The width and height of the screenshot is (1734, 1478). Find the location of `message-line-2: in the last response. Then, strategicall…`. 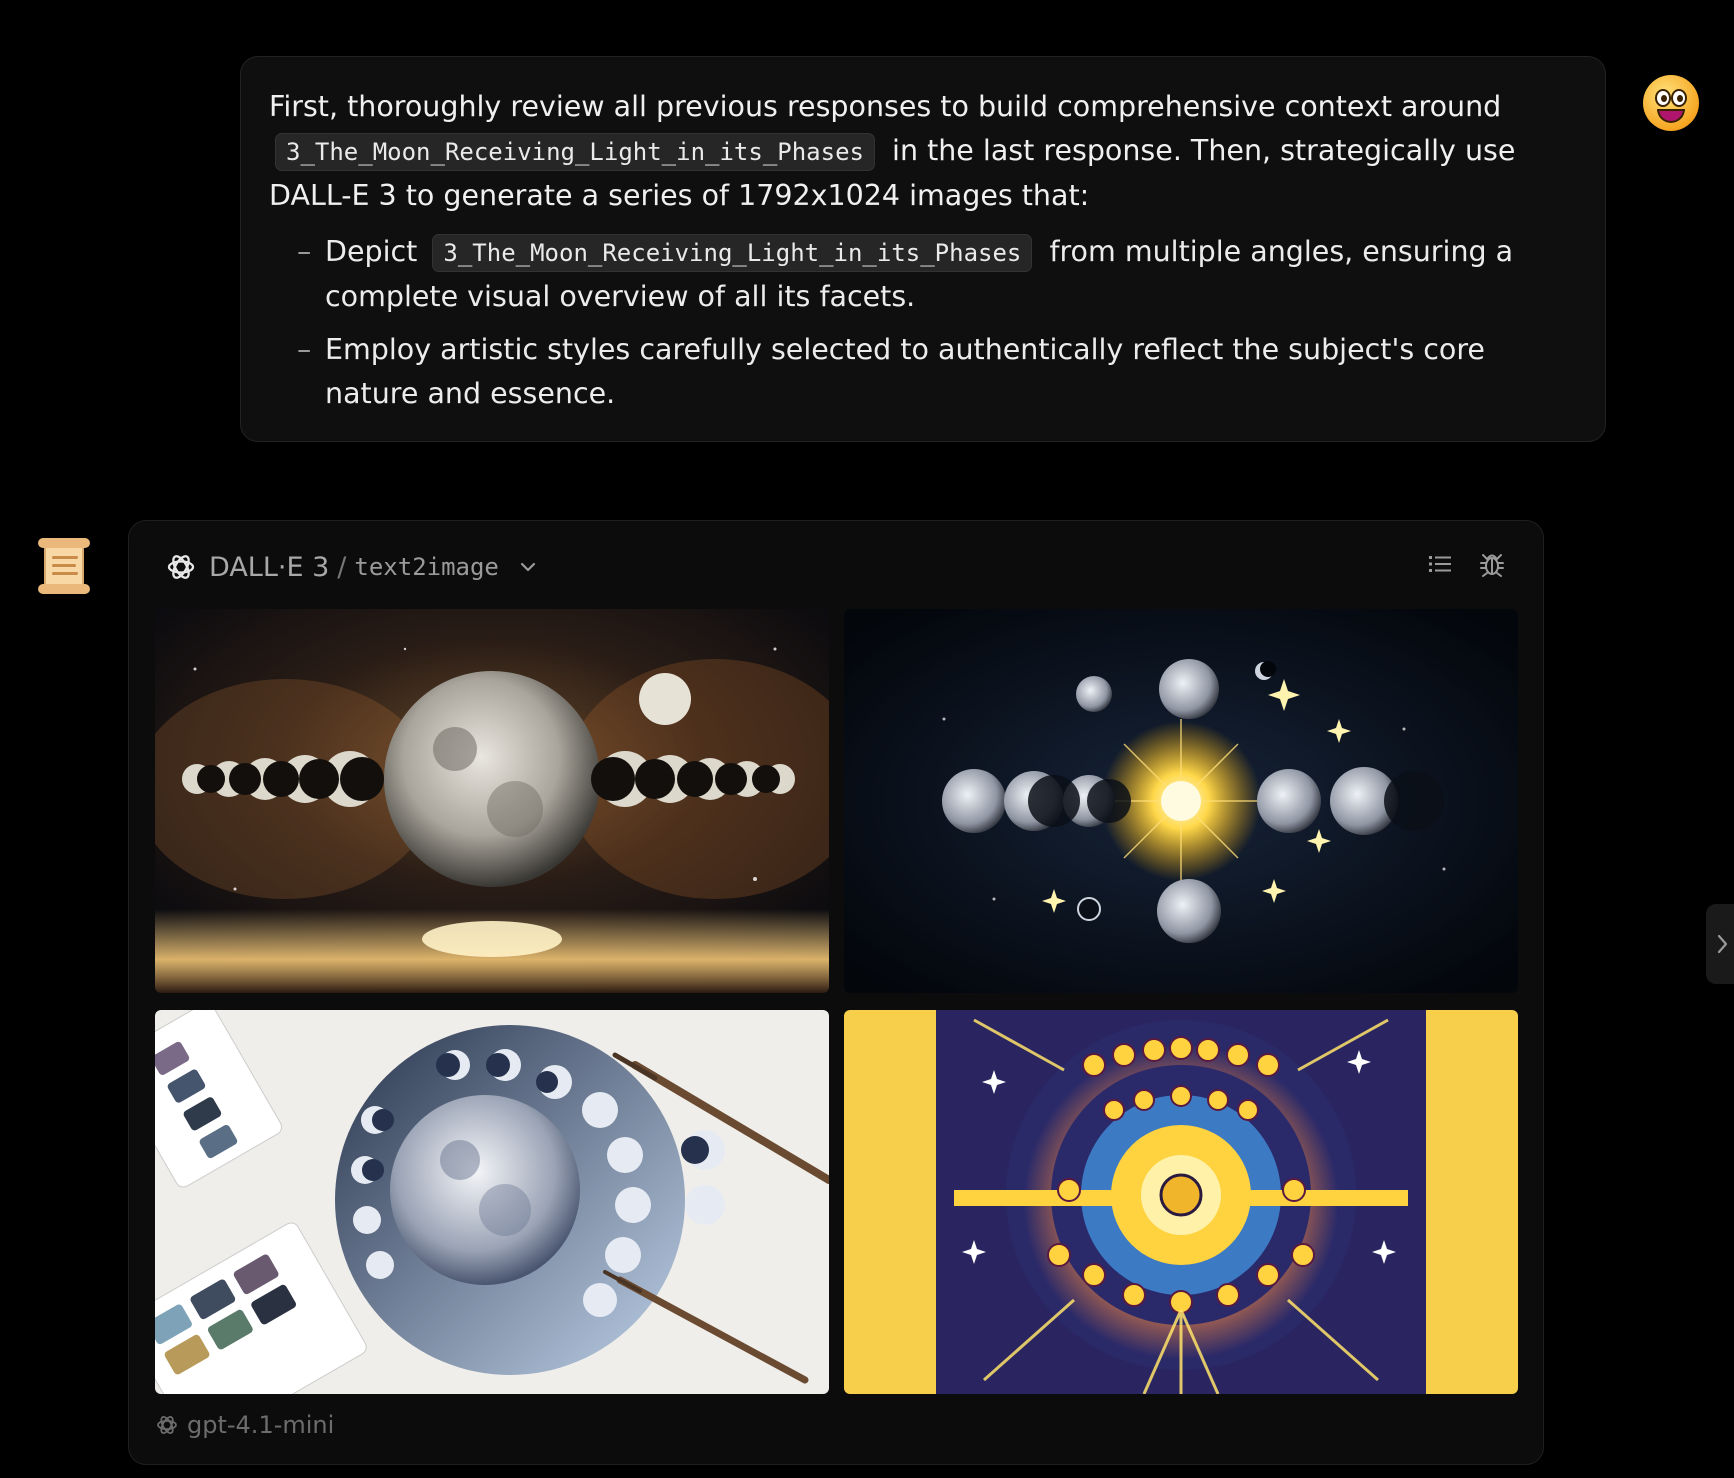

message-line-2: in the last response. Then, strategicall… is located at coordinates (1204, 150).